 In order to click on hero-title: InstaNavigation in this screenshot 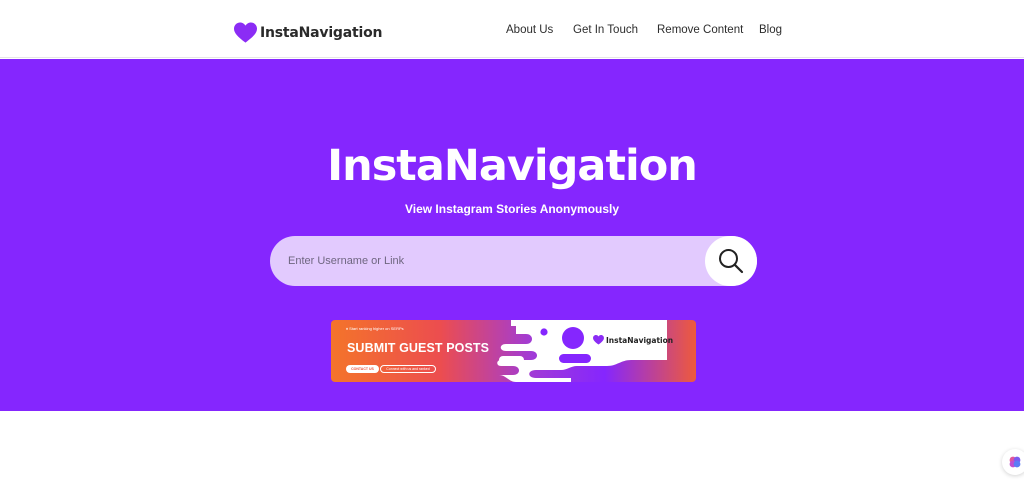, I will do `click(512, 166)`.